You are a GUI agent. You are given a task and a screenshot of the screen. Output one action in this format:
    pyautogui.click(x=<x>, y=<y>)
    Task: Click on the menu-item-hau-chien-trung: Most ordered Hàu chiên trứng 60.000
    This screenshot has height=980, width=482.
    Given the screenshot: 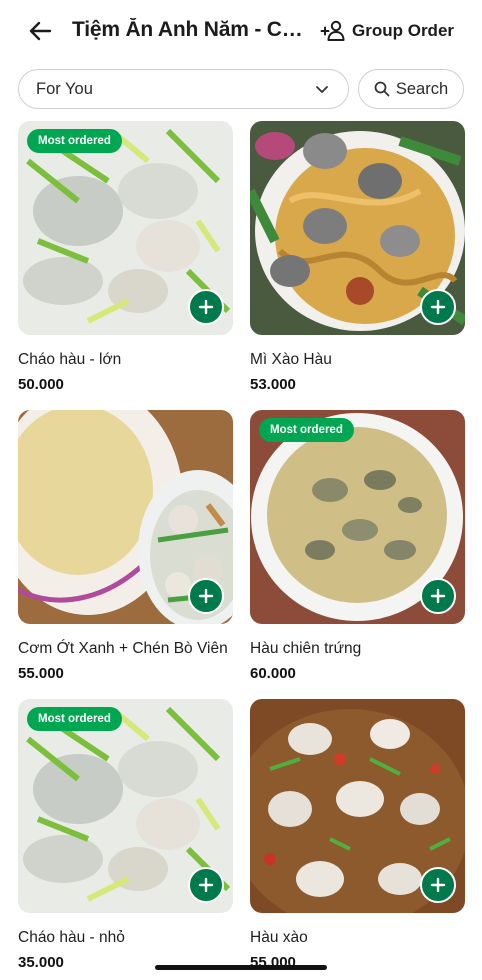 What is the action you would take?
    pyautogui.click(x=357, y=546)
    